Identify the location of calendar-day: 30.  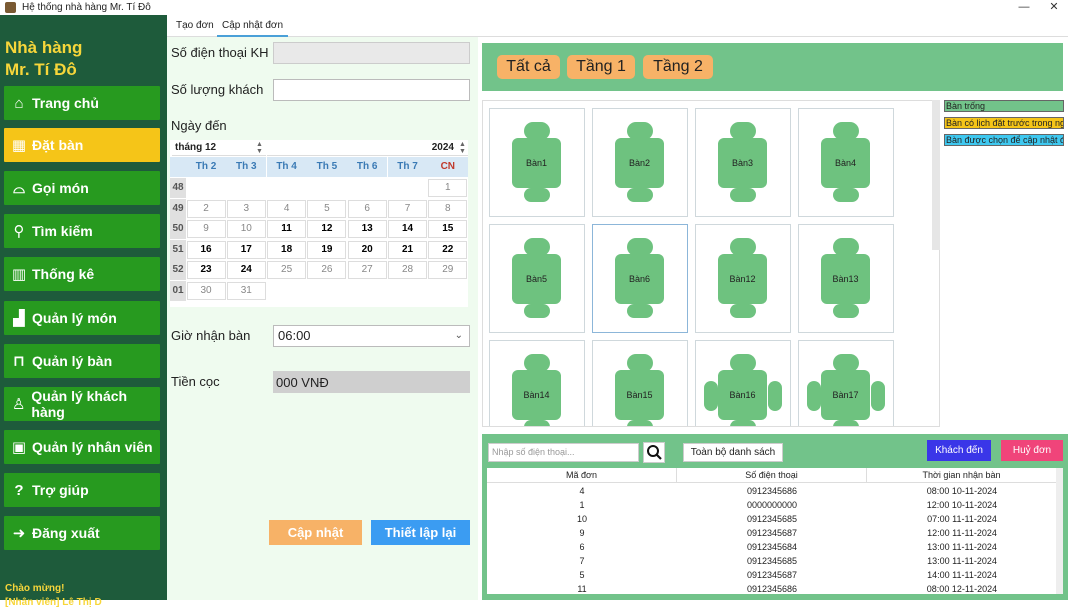
(206, 290).